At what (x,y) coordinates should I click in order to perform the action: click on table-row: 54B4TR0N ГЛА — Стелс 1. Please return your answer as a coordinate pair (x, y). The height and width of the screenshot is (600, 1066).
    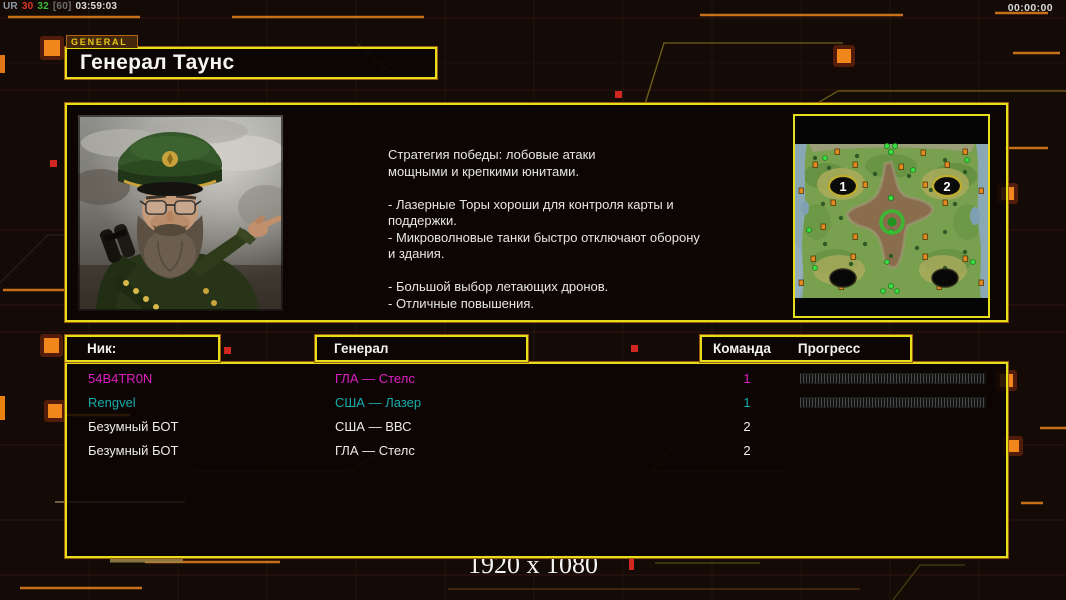
    Looking at the image, I should click on (536, 380).